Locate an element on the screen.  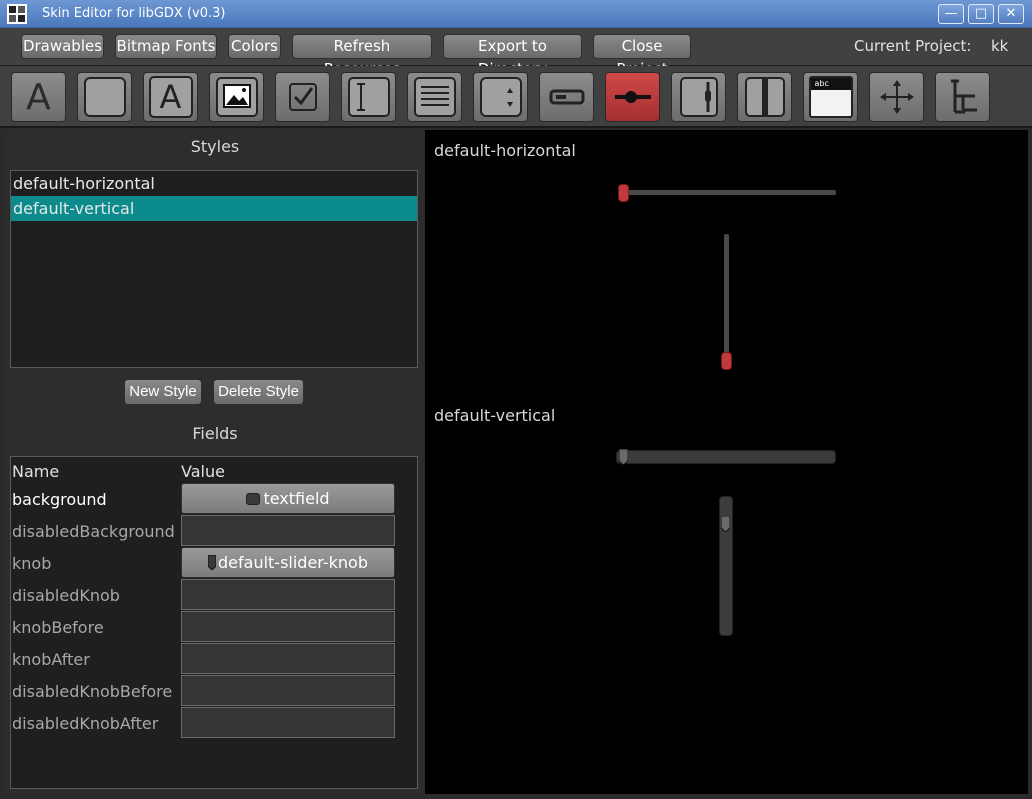
preview-label-horizontal: default-horizontal is located at coordinates (505, 150).